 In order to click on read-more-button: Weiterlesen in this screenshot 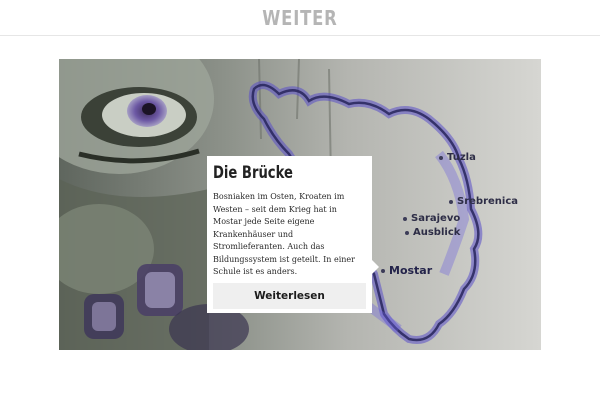, I will do `click(289, 296)`.